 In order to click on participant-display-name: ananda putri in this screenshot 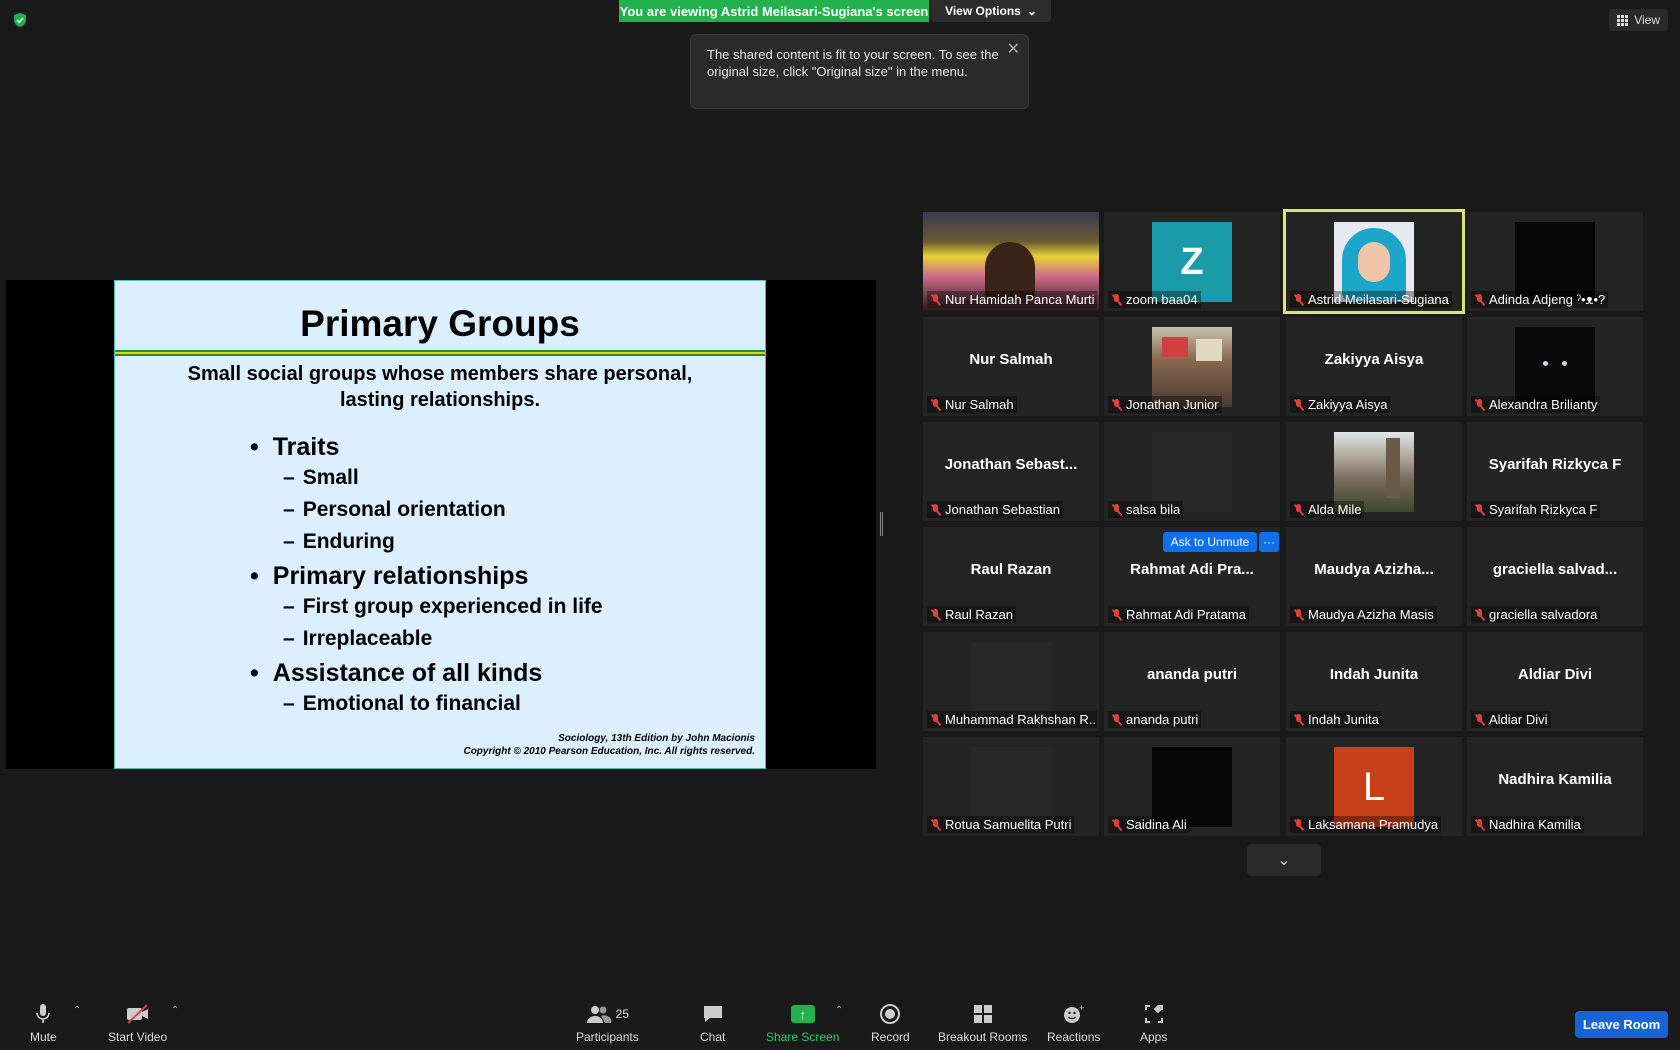, I will do `click(1191, 674)`.